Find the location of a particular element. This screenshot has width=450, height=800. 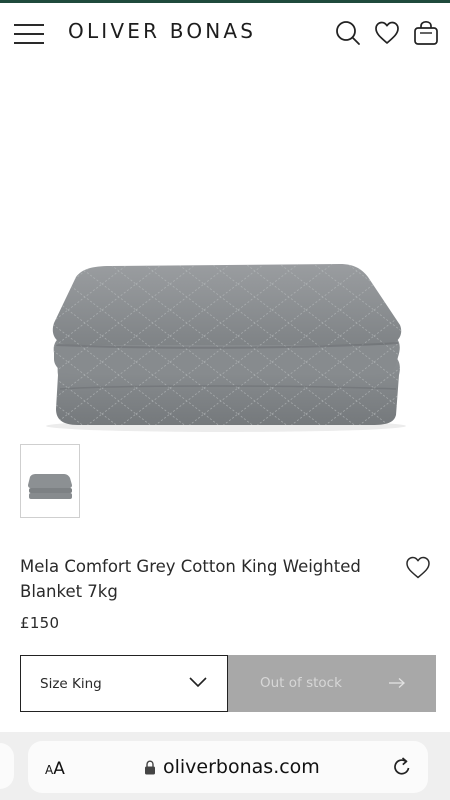

lock-icon is located at coordinates (150, 767).